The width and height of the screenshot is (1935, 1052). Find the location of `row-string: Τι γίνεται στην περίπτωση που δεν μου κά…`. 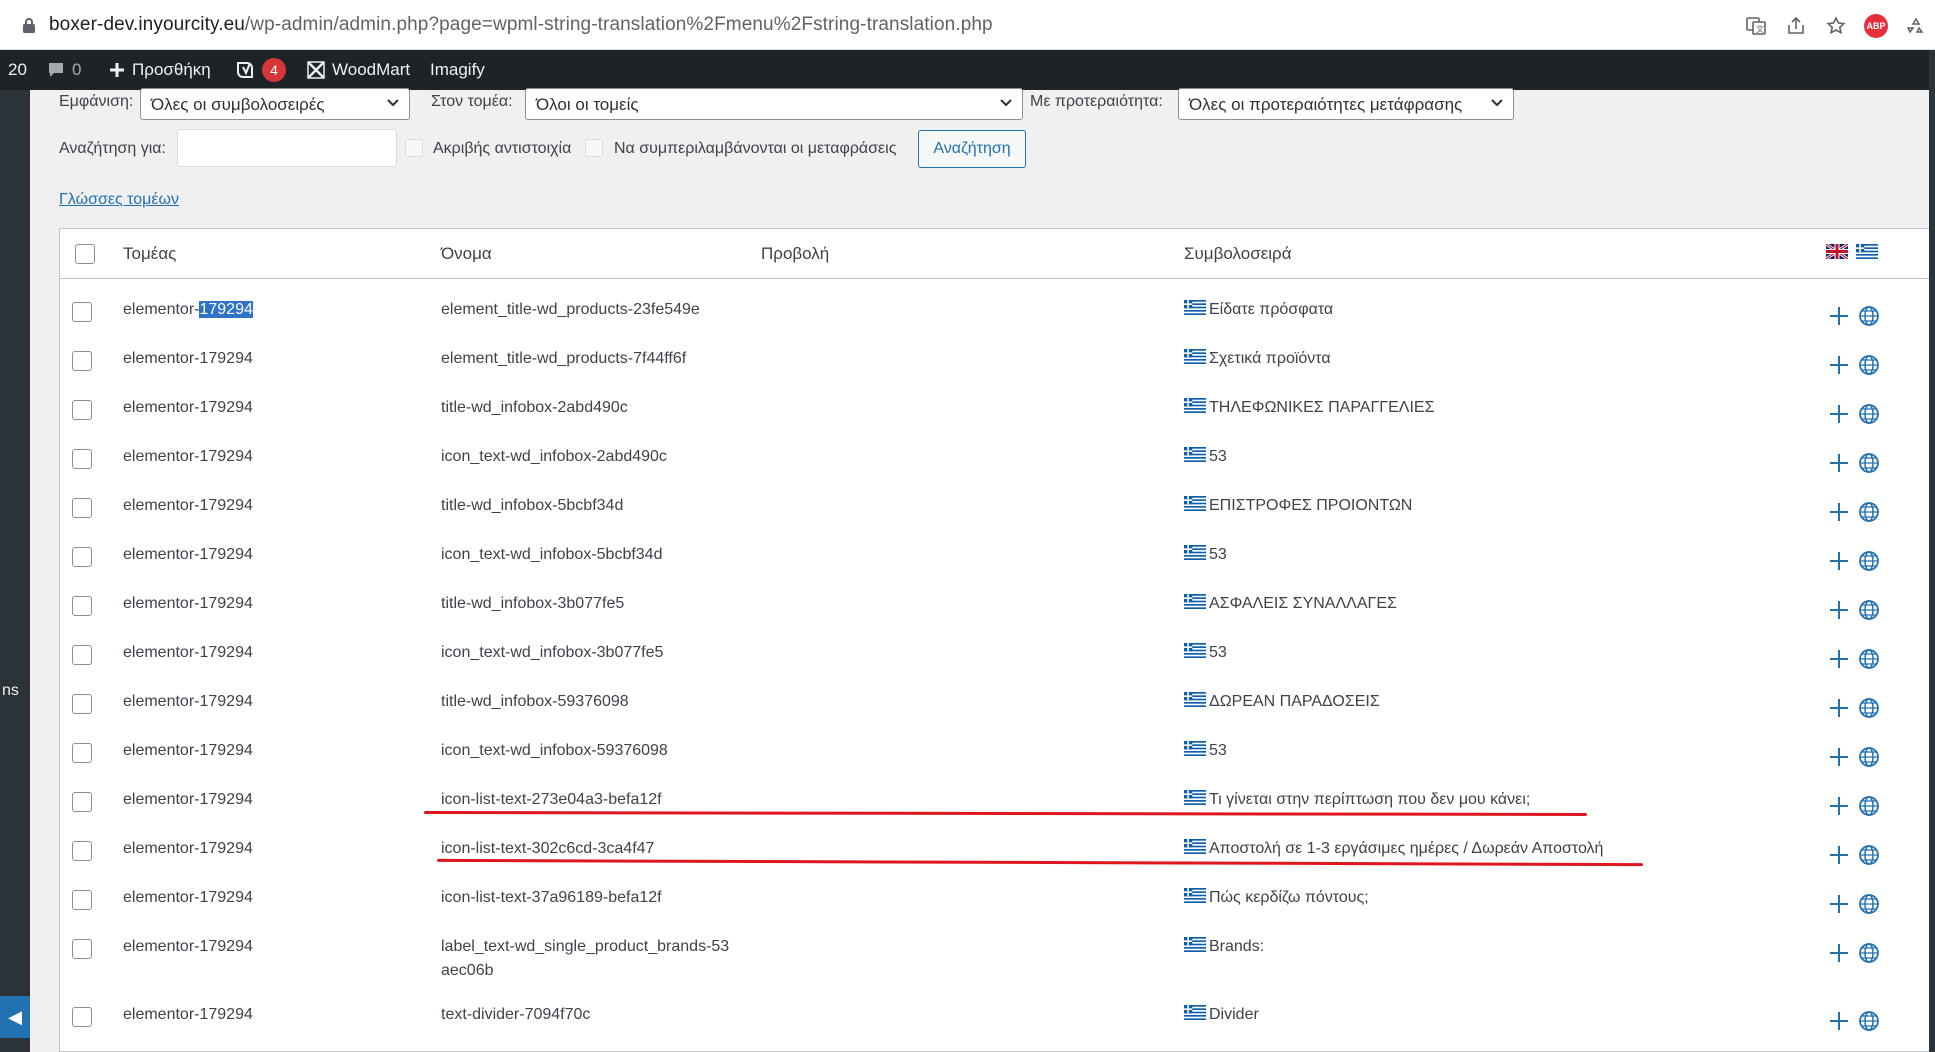

row-string: Τι γίνεται στην περίπτωση που δεν μου κά… is located at coordinates (1357, 800).